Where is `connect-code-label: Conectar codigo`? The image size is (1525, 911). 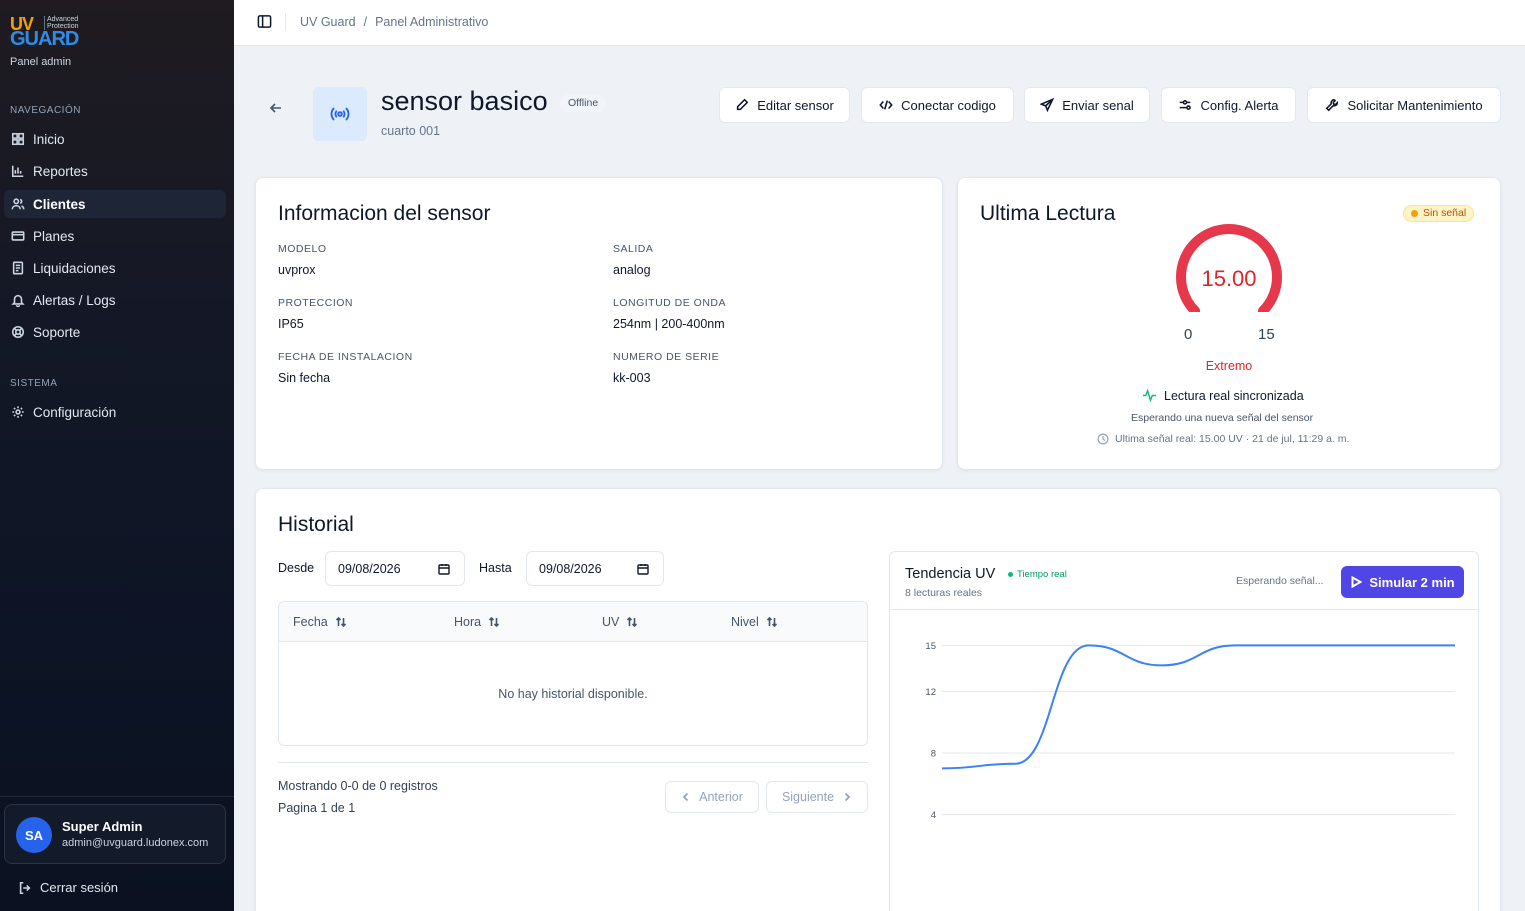
connect-code-label: Conectar codigo is located at coordinates (948, 105).